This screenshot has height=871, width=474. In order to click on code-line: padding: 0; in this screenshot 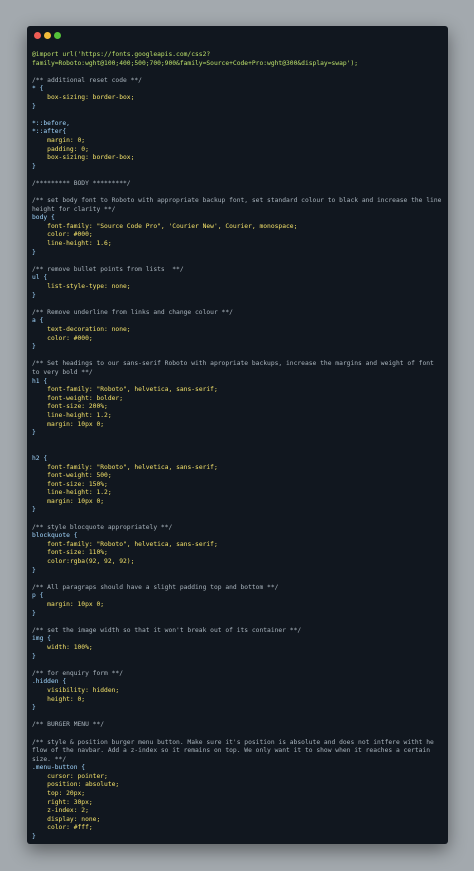, I will do `click(60, 149)`.